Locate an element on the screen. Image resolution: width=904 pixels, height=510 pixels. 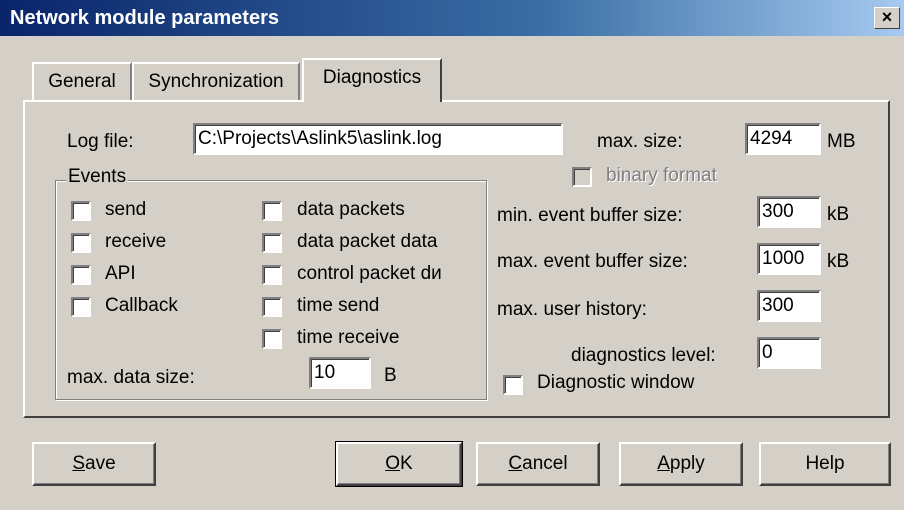
time-send-checkbox is located at coordinates (272, 307).